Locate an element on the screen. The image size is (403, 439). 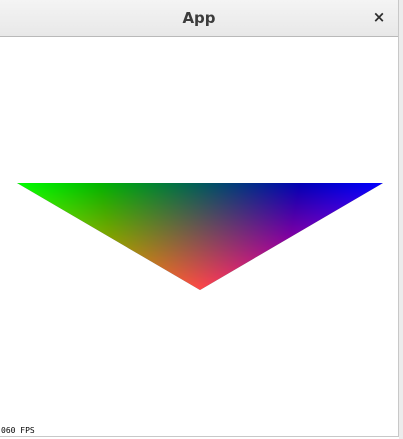
title-bar: App × is located at coordinates (199, 18).